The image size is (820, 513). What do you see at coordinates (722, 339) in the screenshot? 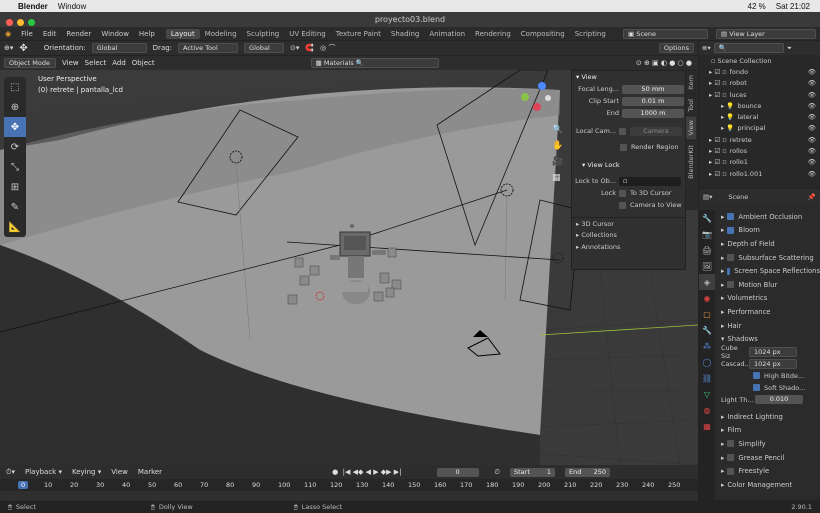
I see `expand-arrow-icon: ▾` at bounding box center [722, 339].